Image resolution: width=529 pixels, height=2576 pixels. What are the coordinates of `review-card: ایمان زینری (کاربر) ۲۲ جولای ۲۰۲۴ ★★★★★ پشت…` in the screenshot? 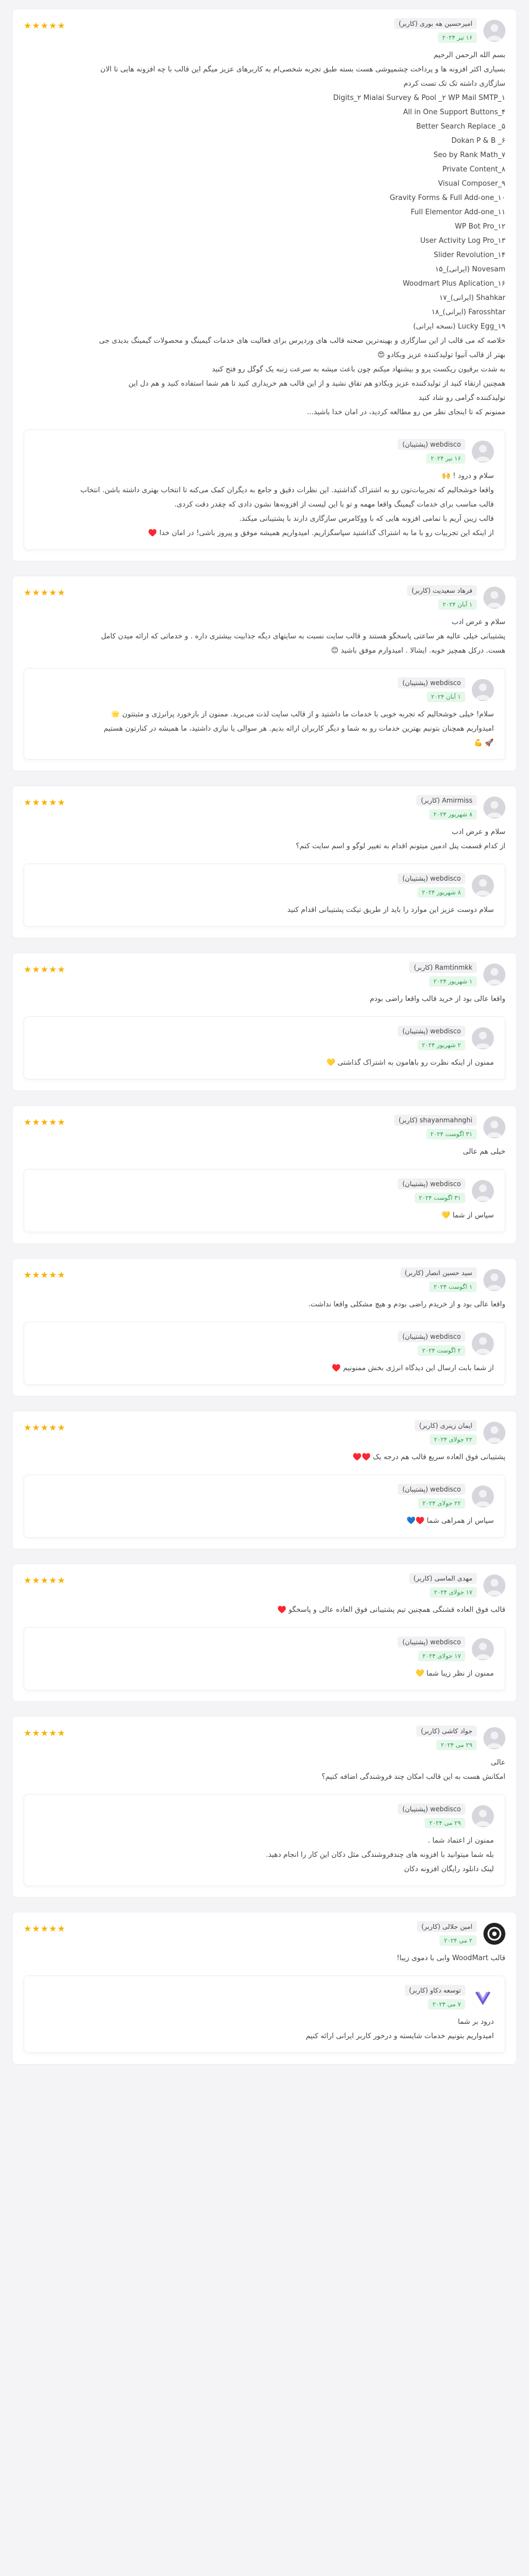 It's located at (264, 1480).